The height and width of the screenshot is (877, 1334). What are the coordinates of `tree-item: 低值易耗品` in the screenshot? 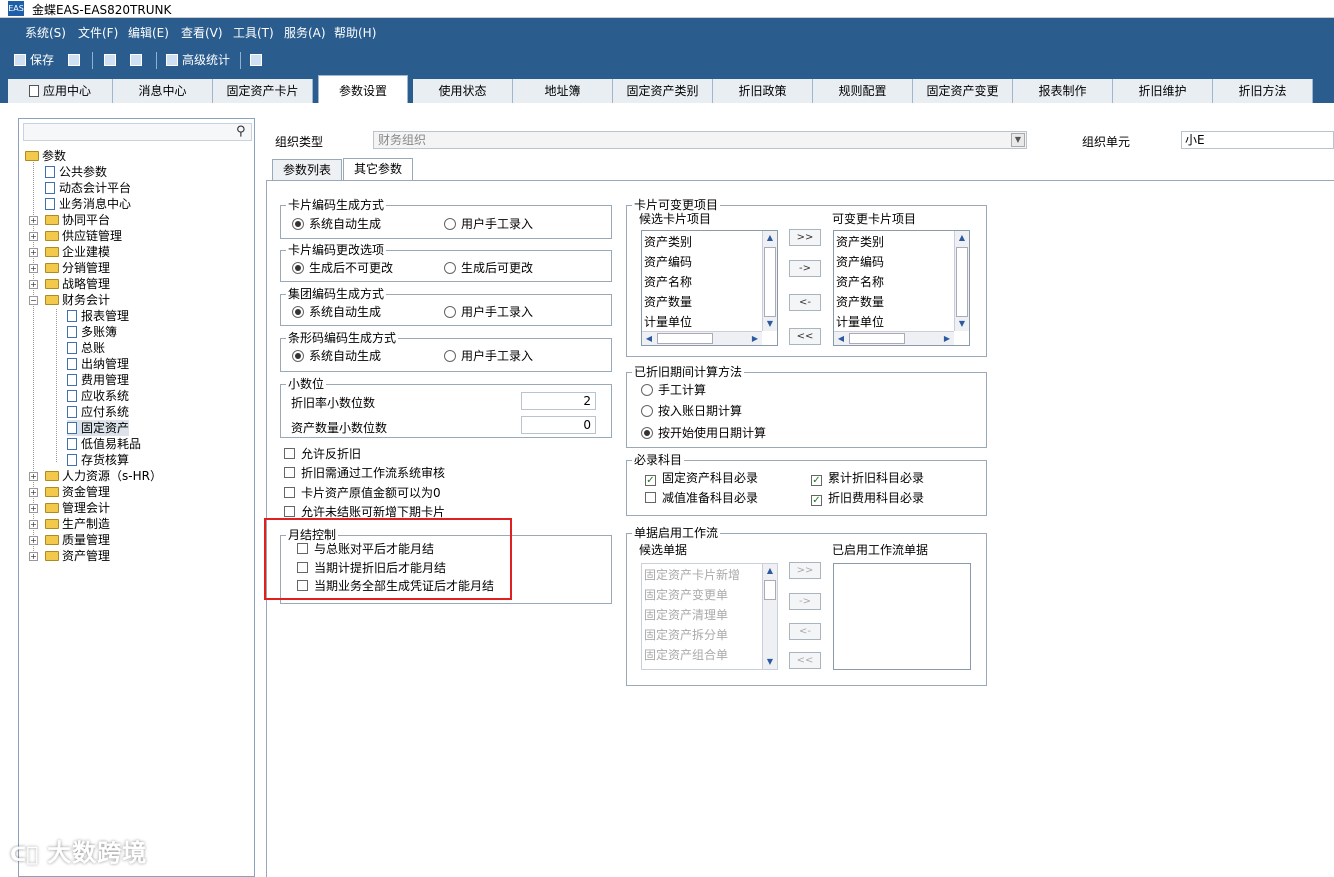 It's located at (104, 444).